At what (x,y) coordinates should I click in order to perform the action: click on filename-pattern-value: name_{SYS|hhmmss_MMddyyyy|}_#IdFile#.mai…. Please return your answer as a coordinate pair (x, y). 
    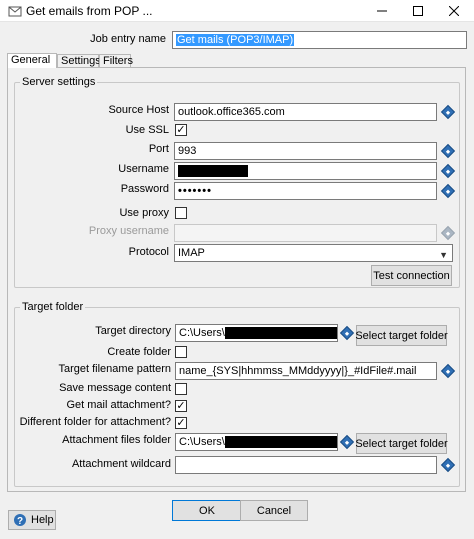
    Looking at the image, I should click on (298, 371).